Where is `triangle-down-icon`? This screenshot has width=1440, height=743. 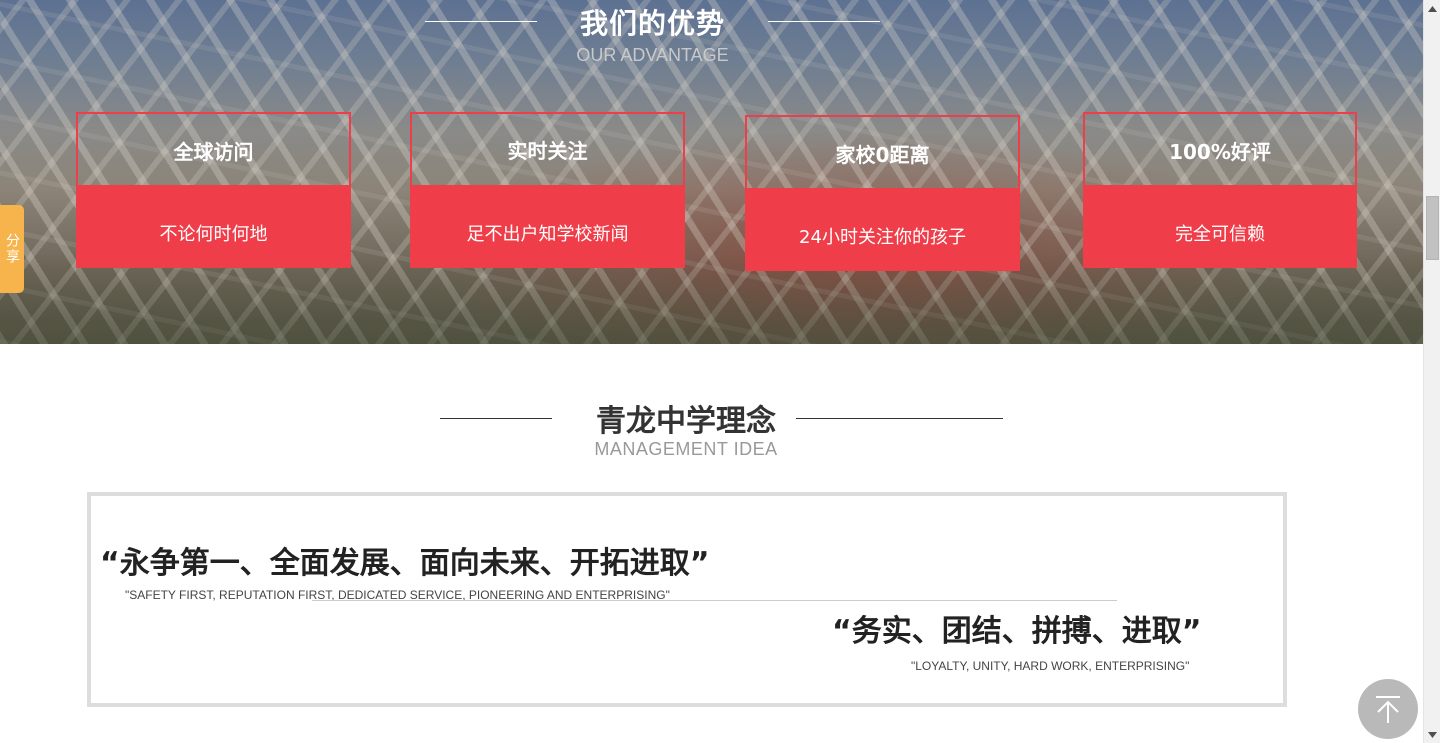 triangle-down-icon is located at coordinates (1432, 734).